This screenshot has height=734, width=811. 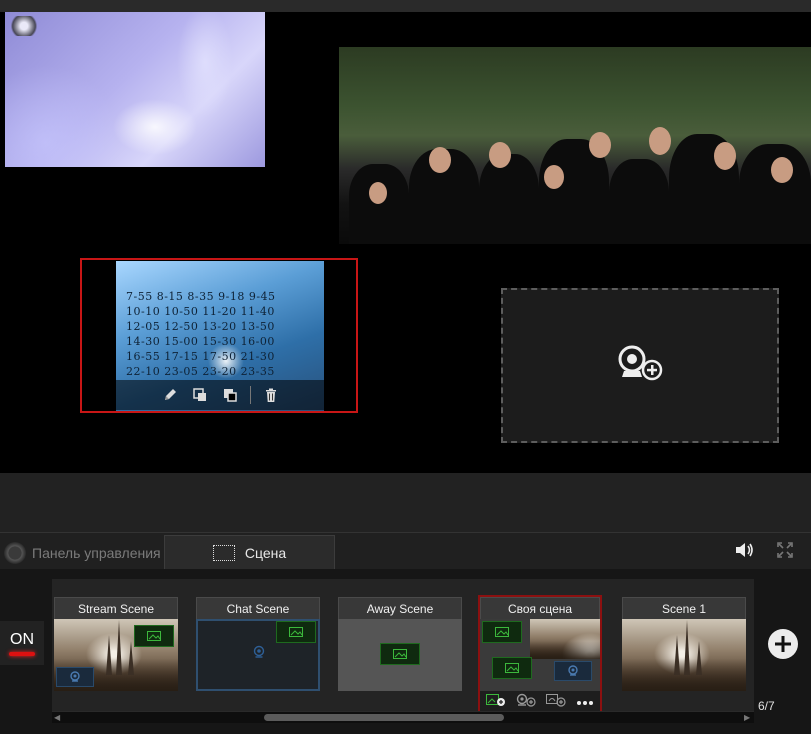 What do you see at coordinates (200, 371) in the screenshot?
I see `timetable-row: 22-10 23-05 23-20 23-35` at bounding box center [200, 371].